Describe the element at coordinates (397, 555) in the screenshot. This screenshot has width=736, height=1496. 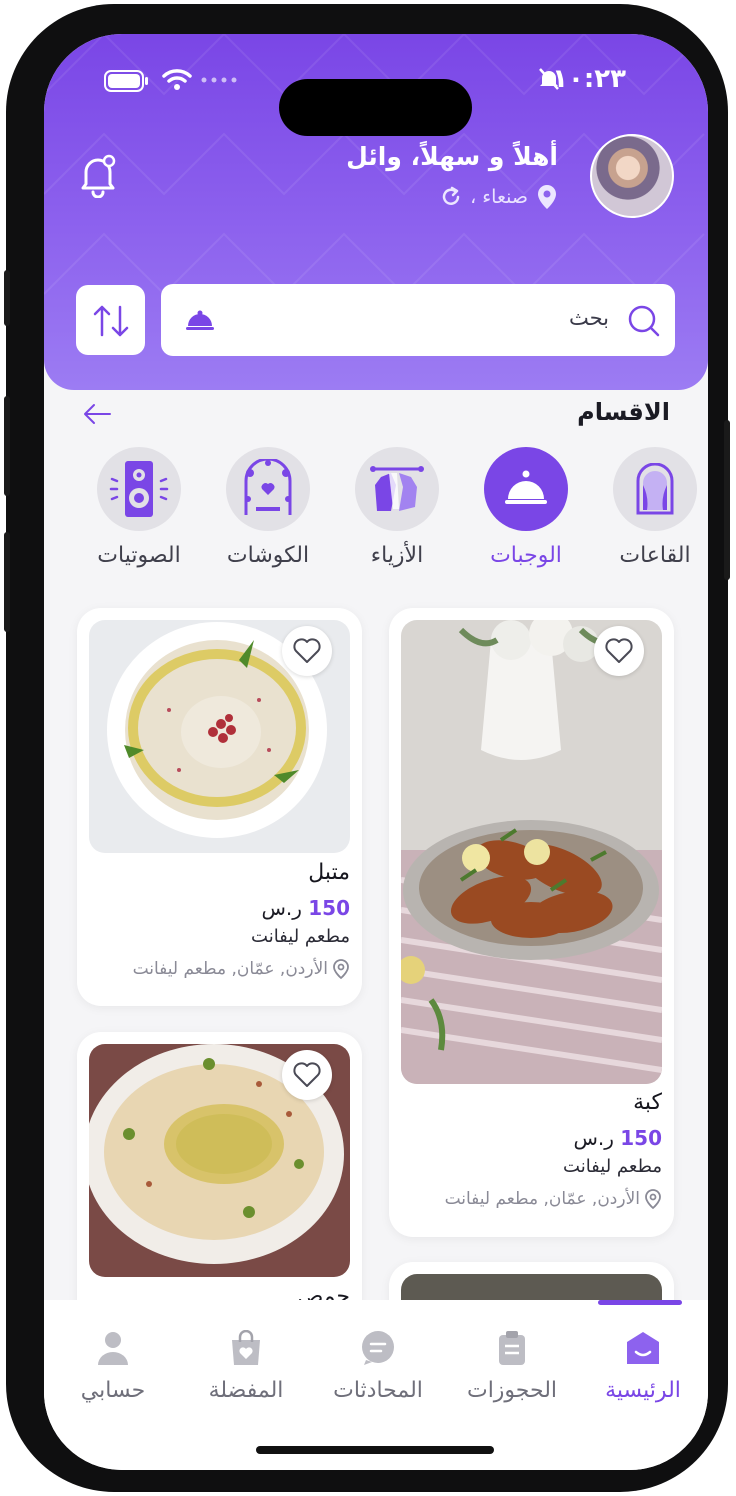
I see `category-label: الأزياء` at that location.